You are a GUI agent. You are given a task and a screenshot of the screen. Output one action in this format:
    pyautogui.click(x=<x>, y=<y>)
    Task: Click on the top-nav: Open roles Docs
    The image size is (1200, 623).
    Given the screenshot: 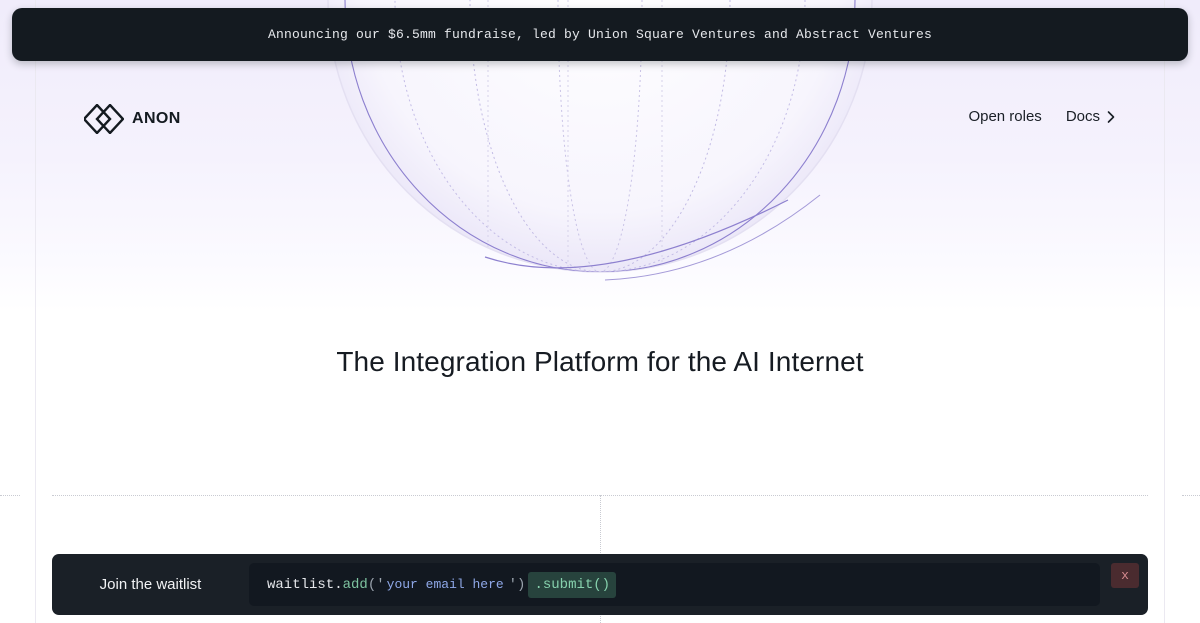 What is the action you would take?
    pyautogui.click(x=1042, y=116)
    